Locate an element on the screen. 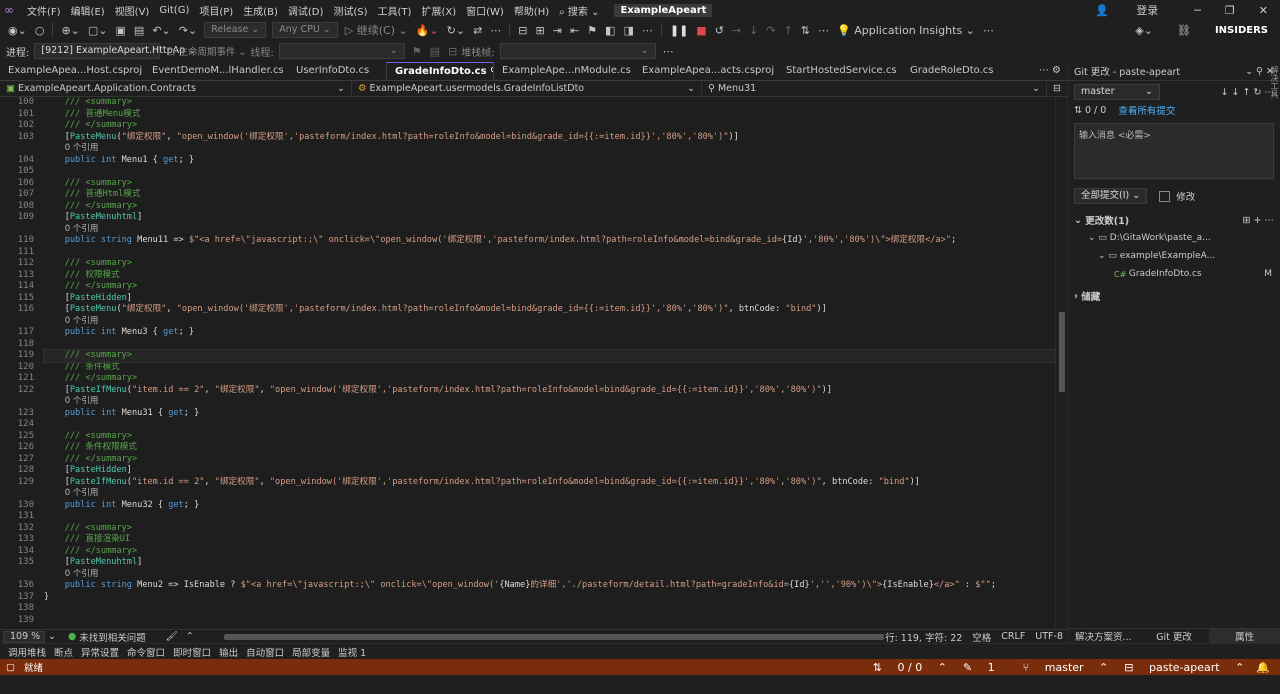 The height and width of the screenshot is (694, 1280). tree-file: C# GradeInfoDto.cs M is located at coordinates (1177, 274).